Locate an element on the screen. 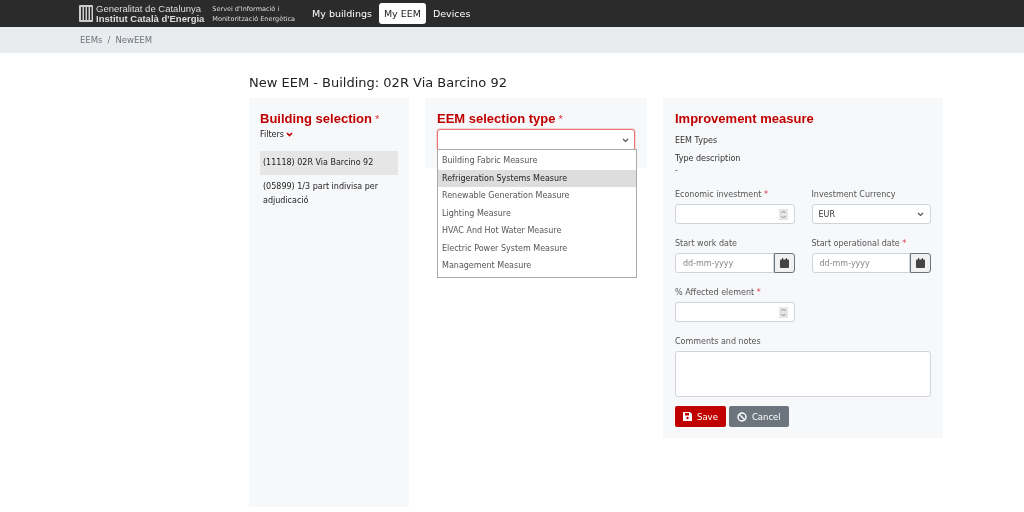 The width and height of the screenshot is (1024, 512). dropdown-option: Renewable Generation Measure is located at coordinates (537, 196).